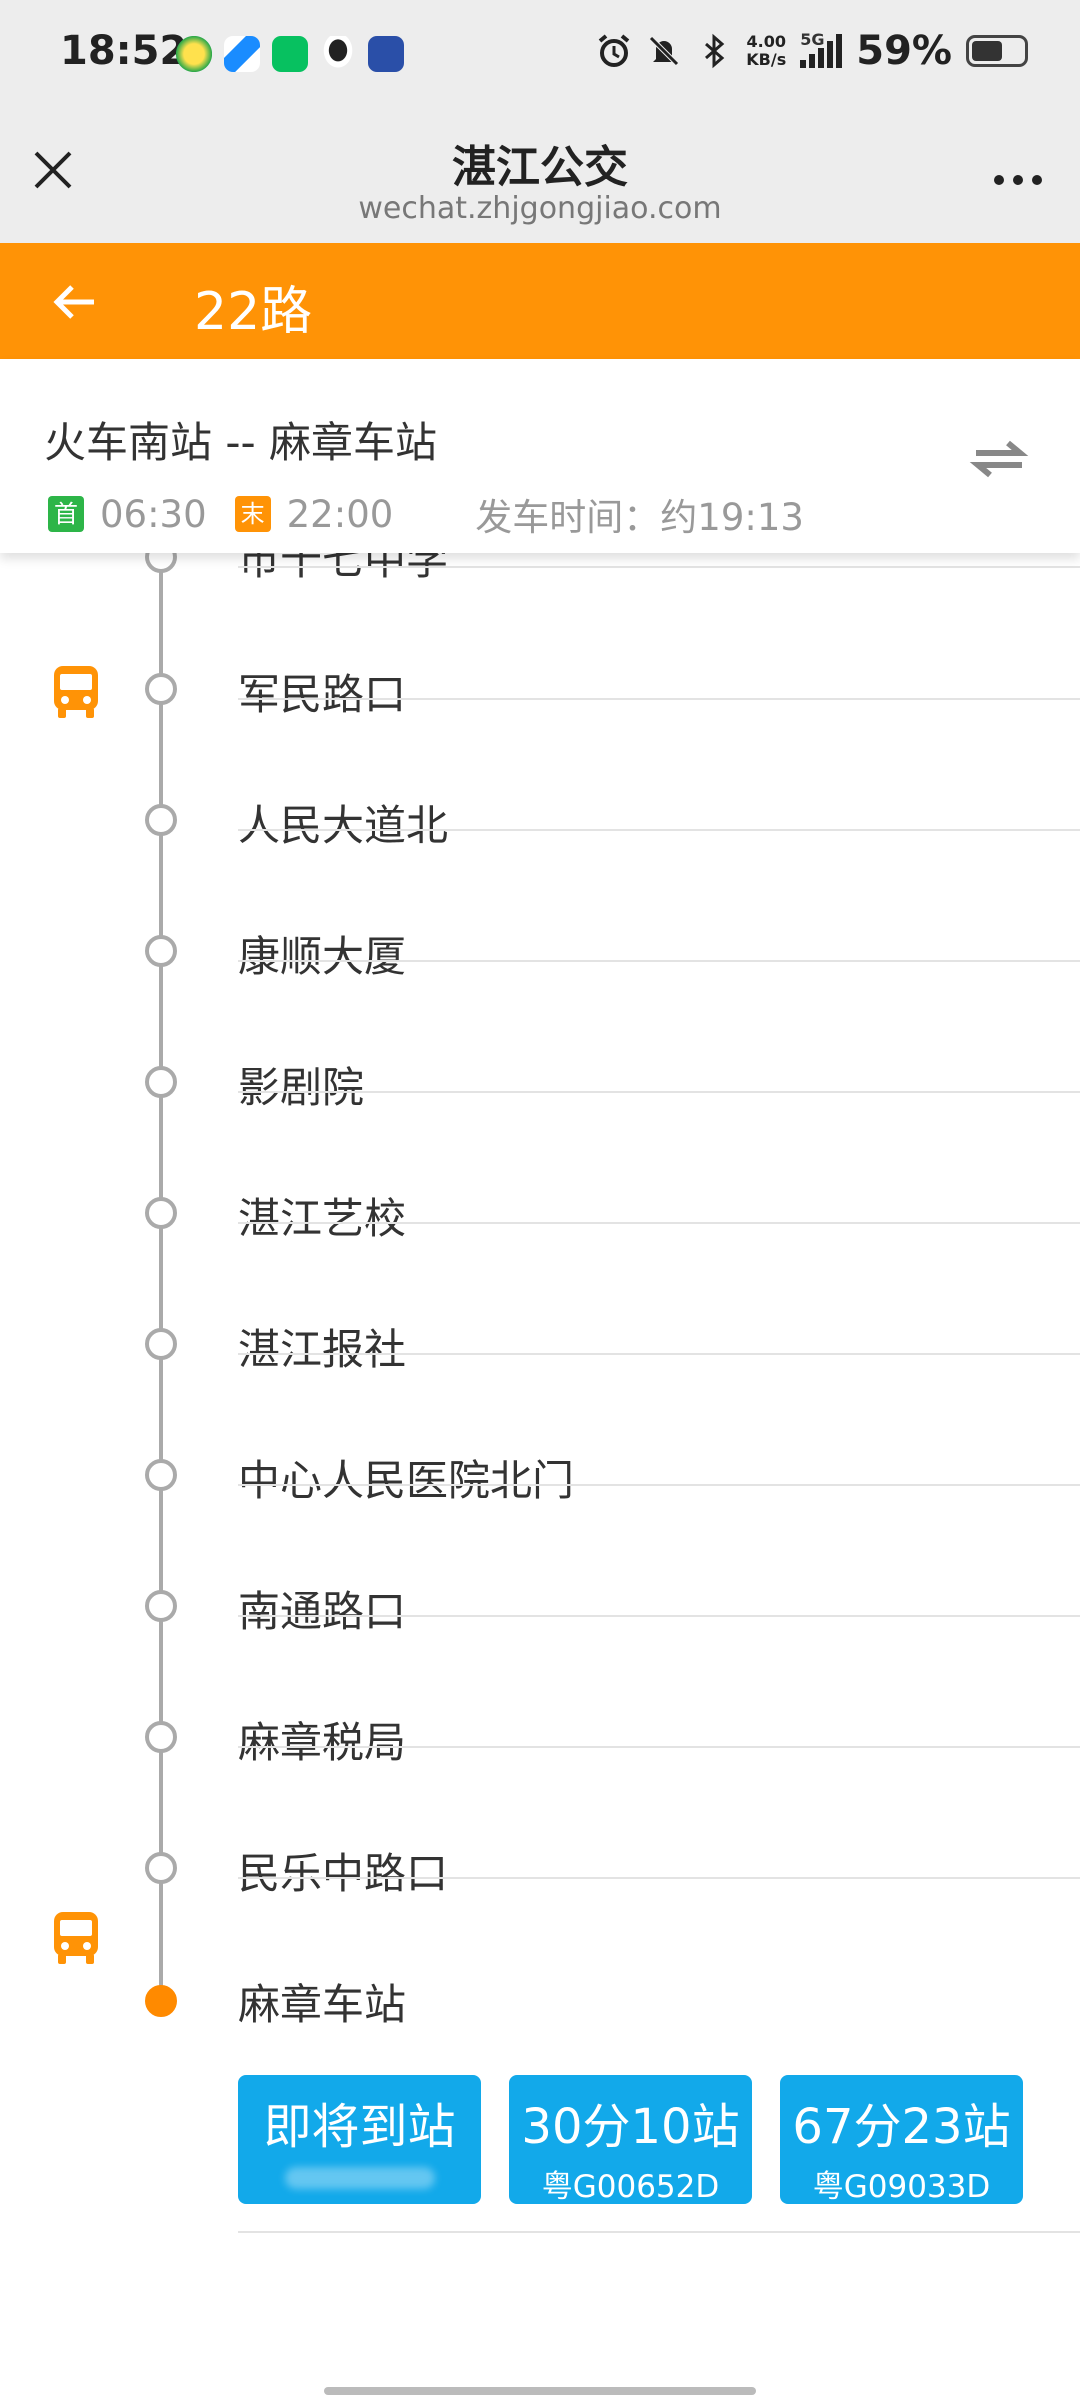  What do you see at coordinates (426, 514) in the screenshot?
I see `route-times: 首 06:30 末 22:00 发车时间：约19:13` at bounding box center [426, 514].